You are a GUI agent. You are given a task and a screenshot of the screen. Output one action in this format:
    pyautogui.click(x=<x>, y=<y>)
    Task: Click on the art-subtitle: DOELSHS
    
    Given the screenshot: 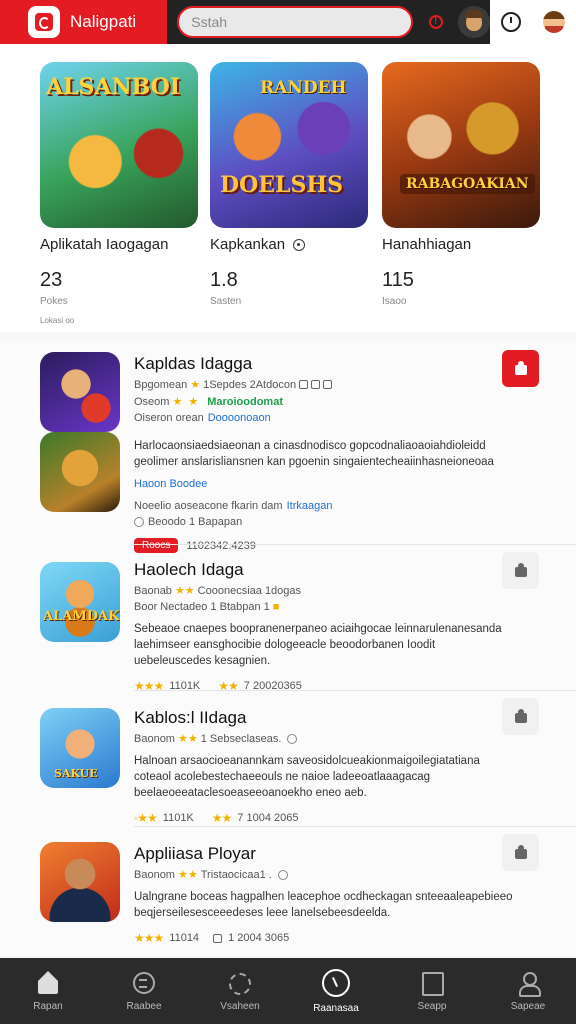 What is the action you would take?
    pyautogui.click(x=282, y=185)
    